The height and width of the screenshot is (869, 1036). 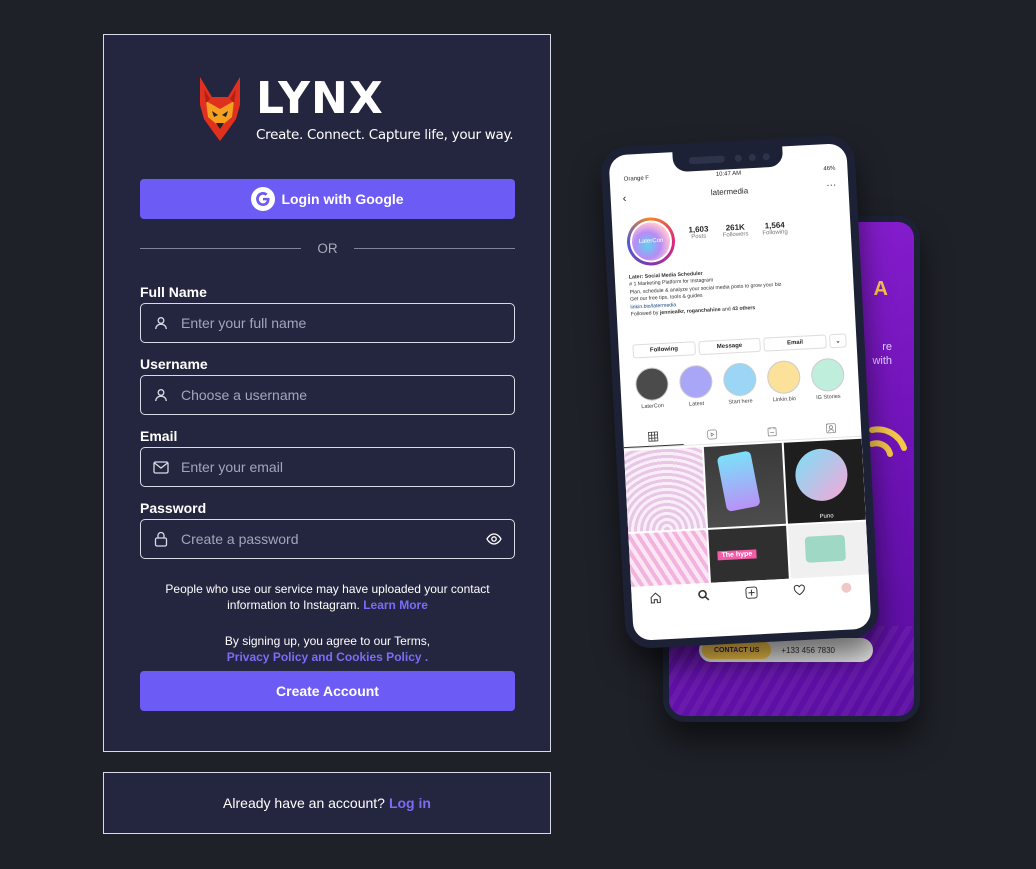 I want to click on divider-line-right, so click(x=434, y=248).